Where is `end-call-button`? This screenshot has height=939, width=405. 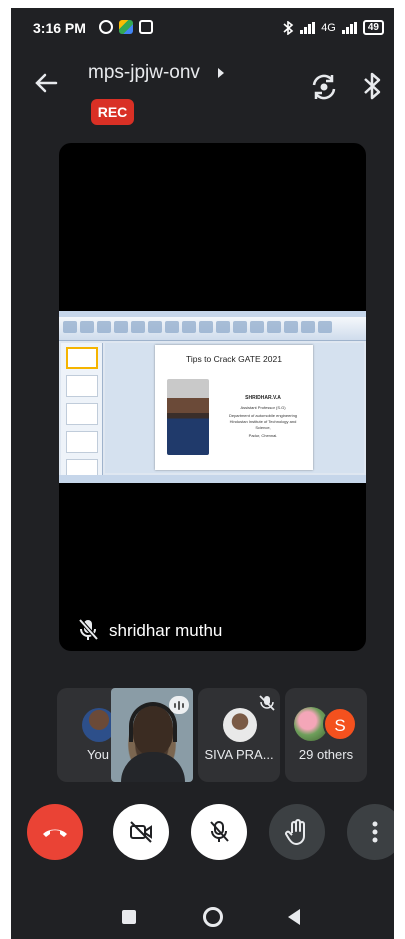 end-call-button is located at coordinates (55, 832).